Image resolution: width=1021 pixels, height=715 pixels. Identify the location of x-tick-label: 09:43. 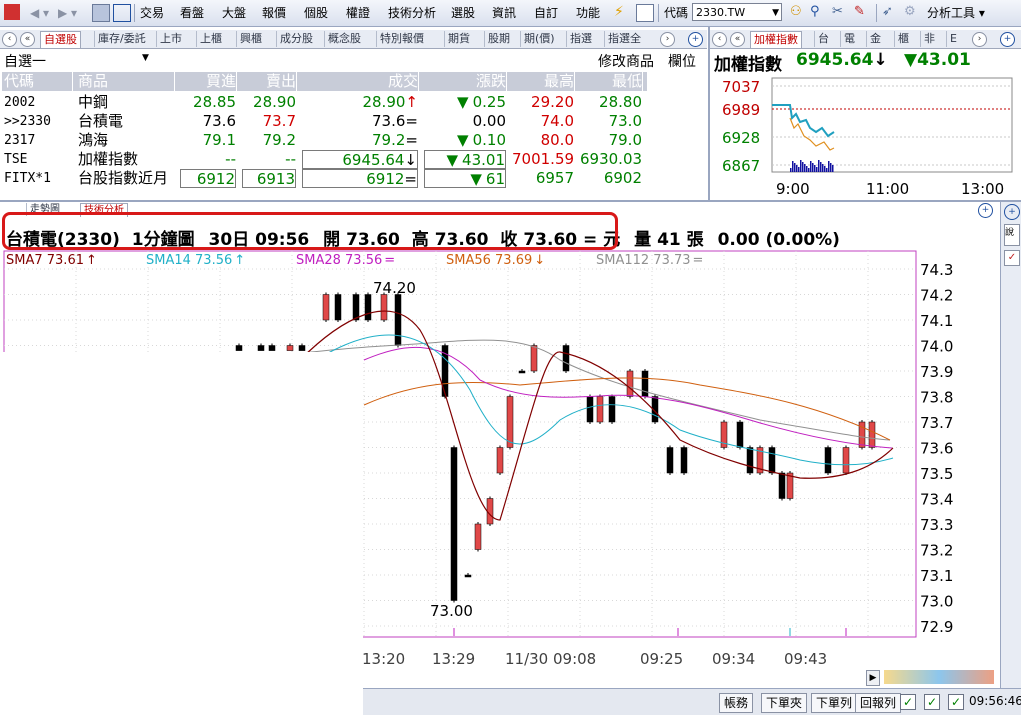
(805, 659).